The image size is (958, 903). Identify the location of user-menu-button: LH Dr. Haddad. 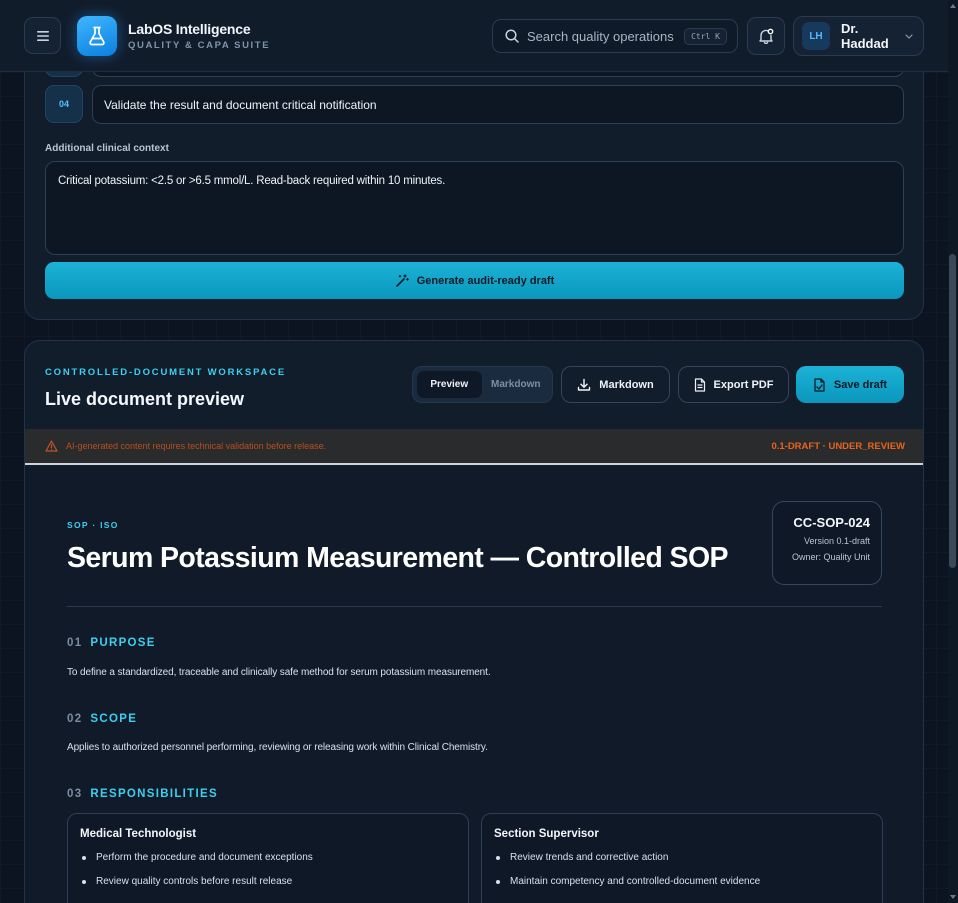
(858, 36).